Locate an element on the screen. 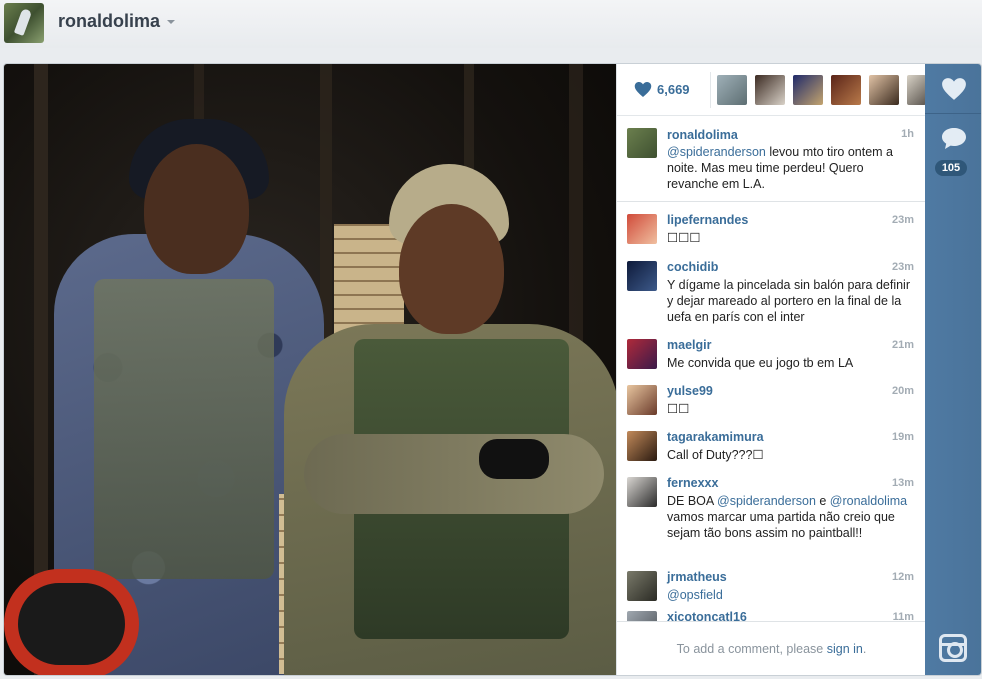  paintball-mask is located at coordinates (71, 622).